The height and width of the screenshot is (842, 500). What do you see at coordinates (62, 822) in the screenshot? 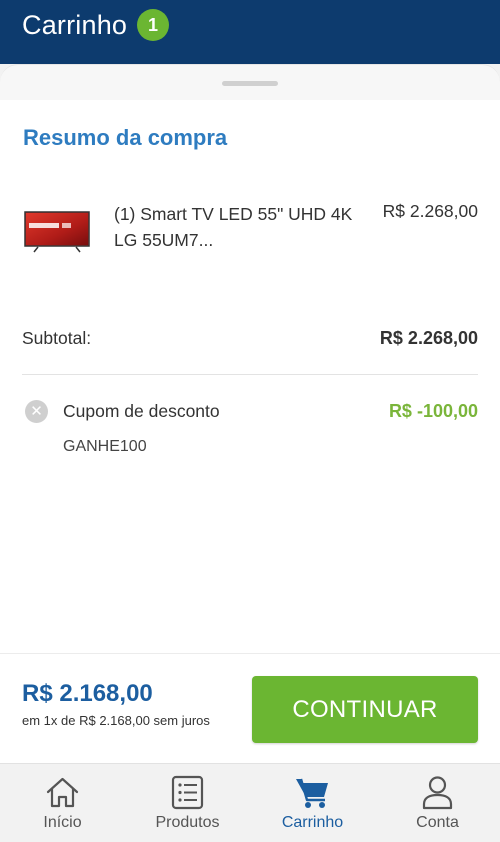
I see `tab-label: Início` at bounding box center [62, 822].